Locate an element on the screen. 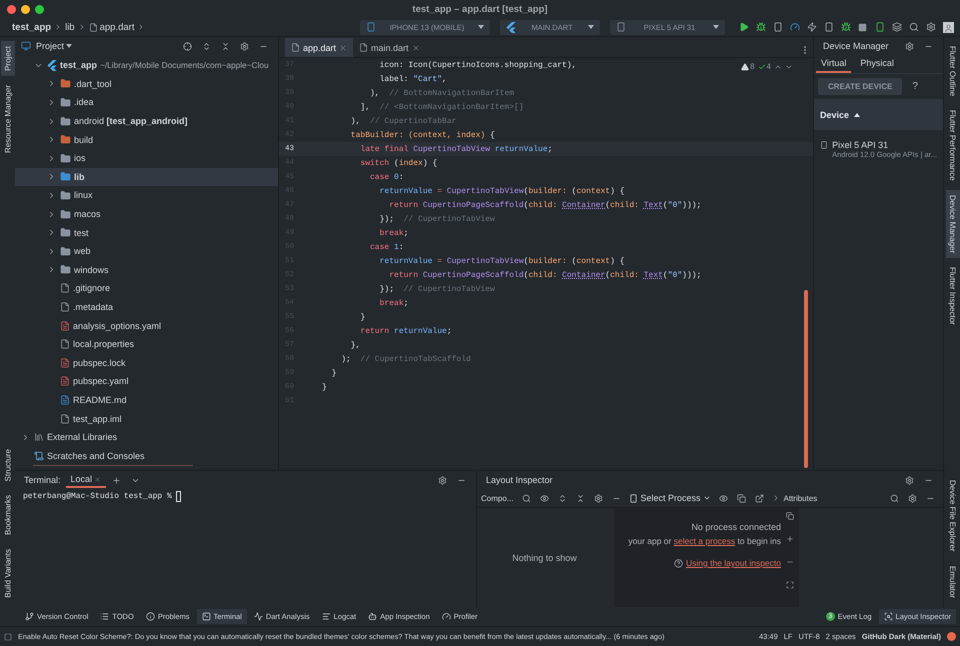 The image size is (960, 646). hint-text: your app or select a process to begin ins is located at coordinates (704, 541).